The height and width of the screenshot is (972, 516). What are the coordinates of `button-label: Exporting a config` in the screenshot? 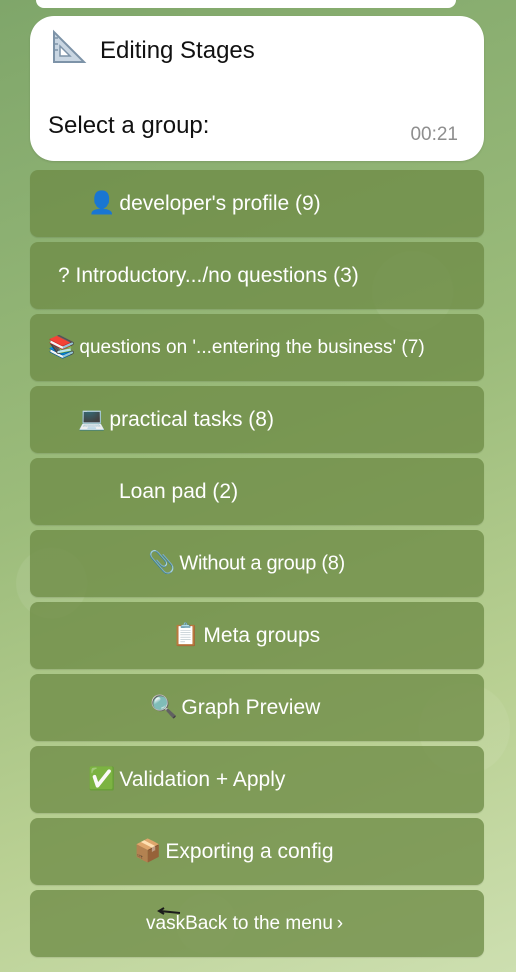 It's located at (249, 851).